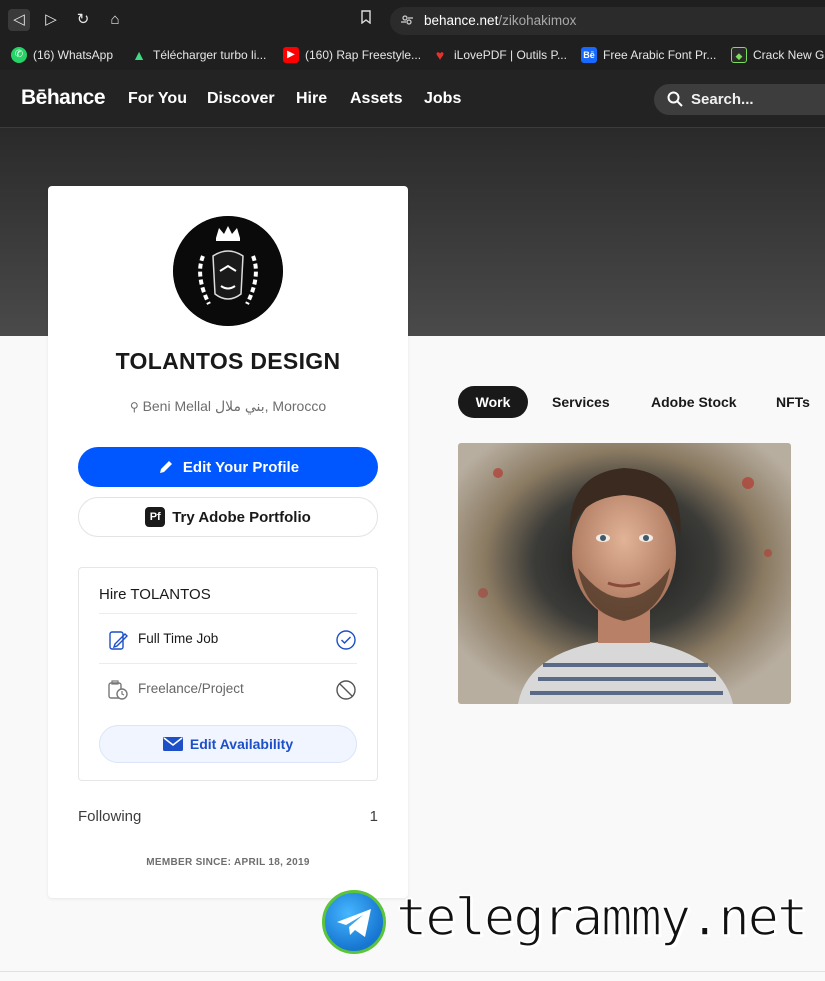 This screenshot has height=981, width=825. I want to click on behance-logo: Bēhance, so click(63, 98).